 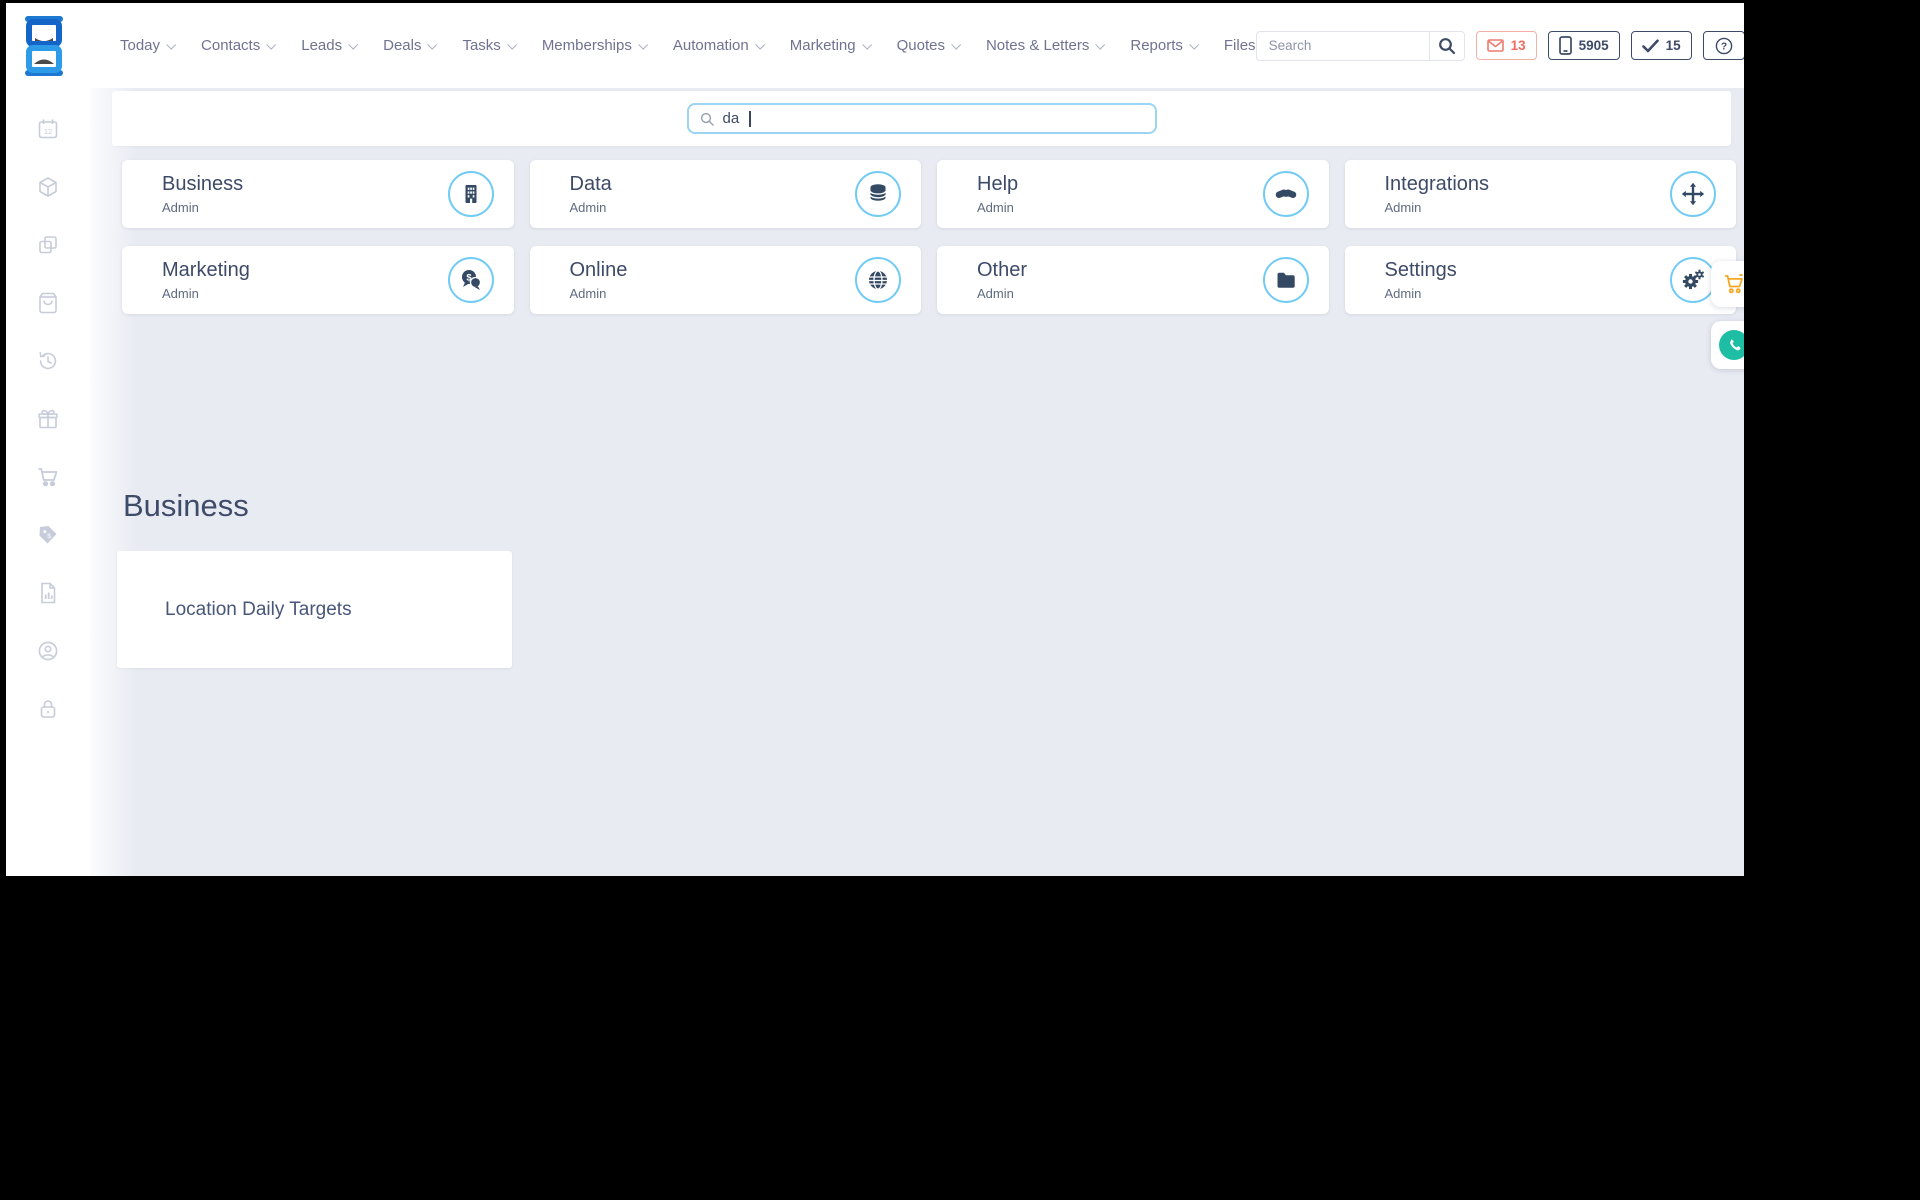 I want to click on category-card-marketing: Marketing Admin $, so click(x=318, y=280).